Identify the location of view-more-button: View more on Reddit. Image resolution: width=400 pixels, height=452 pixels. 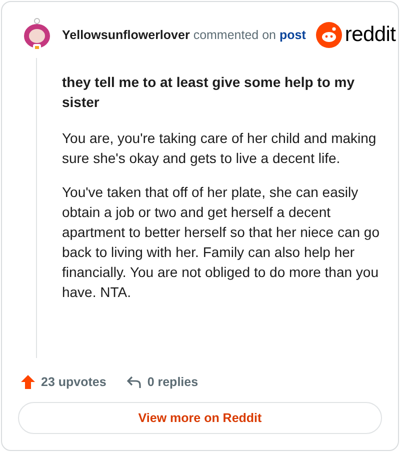
(200, 418).